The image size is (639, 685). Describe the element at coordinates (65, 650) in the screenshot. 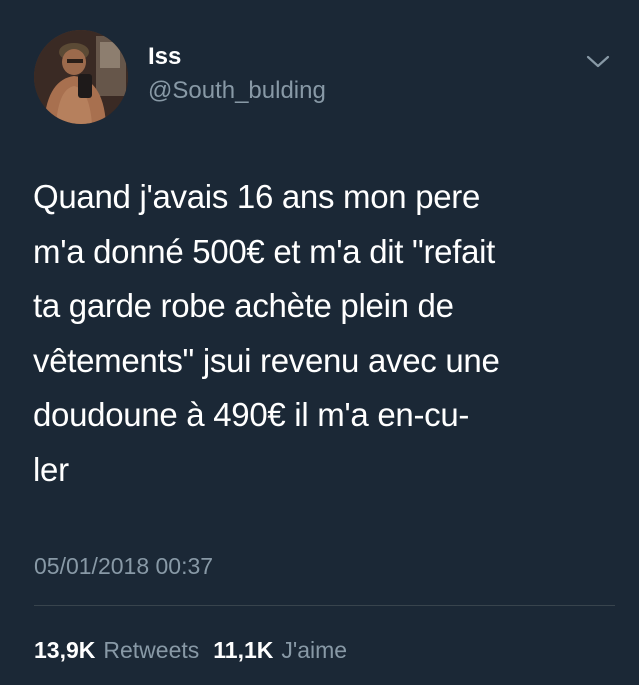

I see `retweets-count: 13,9K` at that location.